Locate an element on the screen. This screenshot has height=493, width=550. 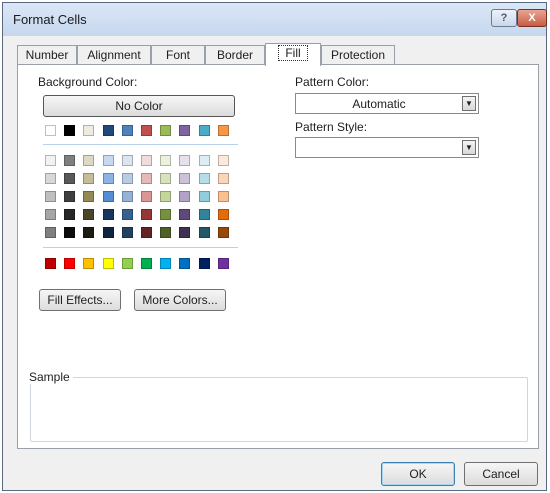
tab-border: Border is located at coordinates (235, 55).